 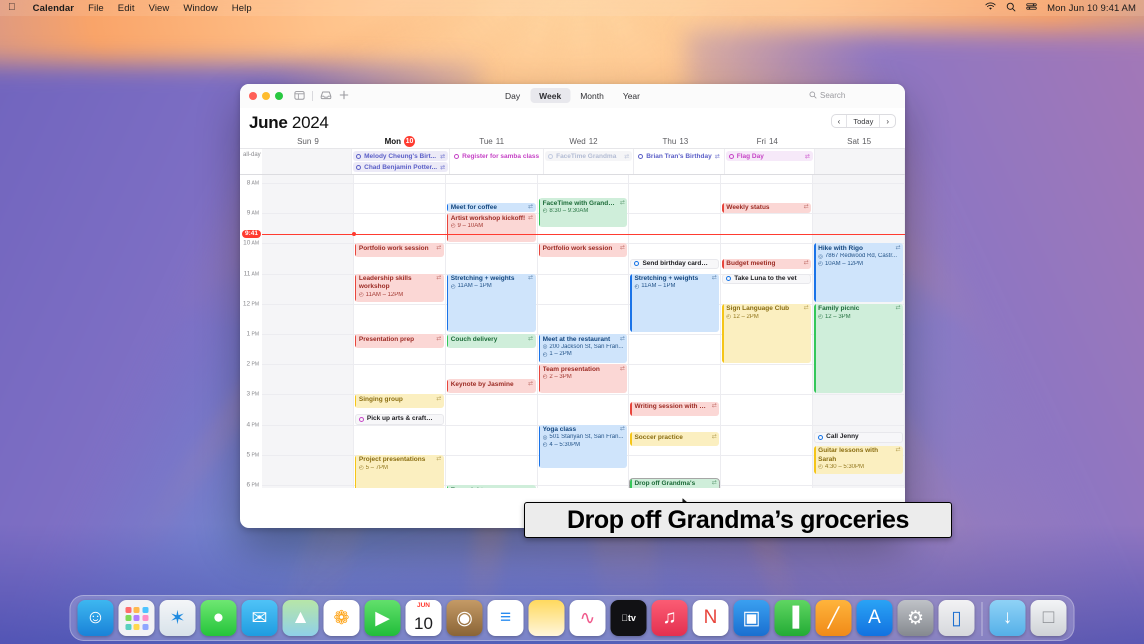 What do you see at coordinates (1031, 8) in the screenshot?
I see `control-center-icon` at bounding box center [1031, 8].